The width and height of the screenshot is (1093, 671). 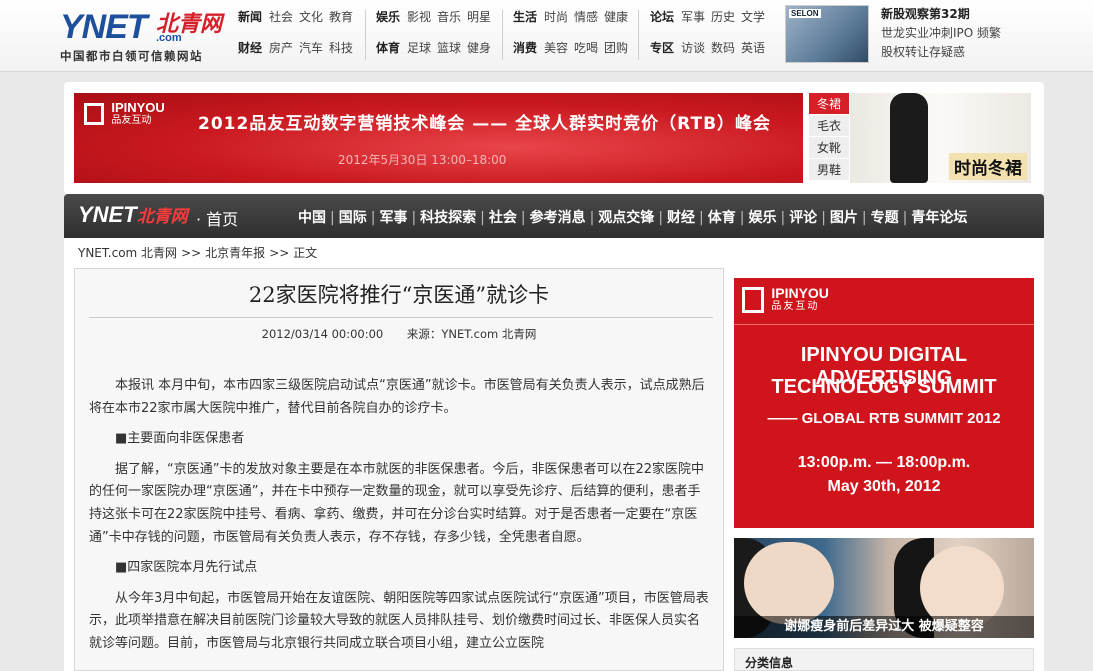 What do you see at coordinates (485, 124) in the screenshot?
I see `banner-headline: 2012品友互动数字营销技术峰会 —— 全球人群实时竞价（RTB）峰会` at bounding box center [485, 124].